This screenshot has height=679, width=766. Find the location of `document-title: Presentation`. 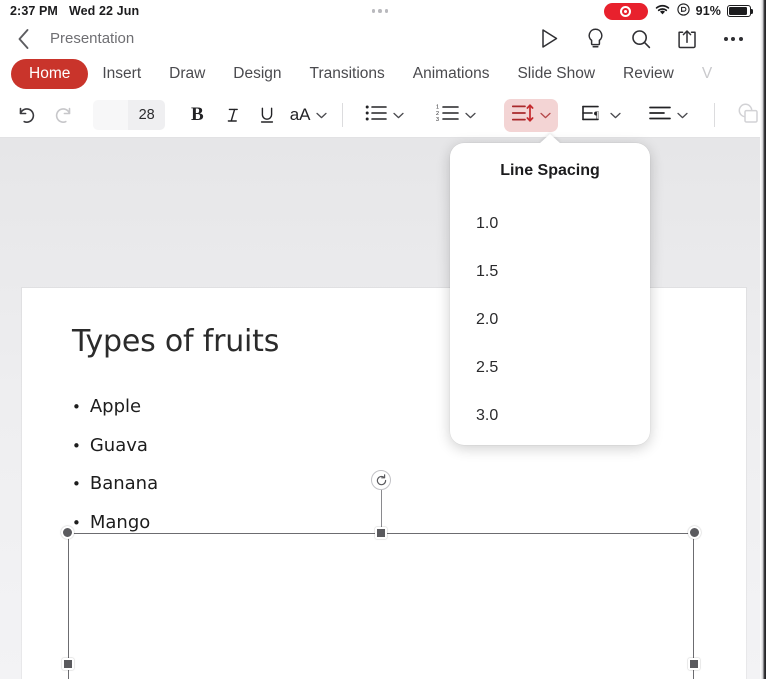

document-title: Presentation is located at coordinates (92, 38).